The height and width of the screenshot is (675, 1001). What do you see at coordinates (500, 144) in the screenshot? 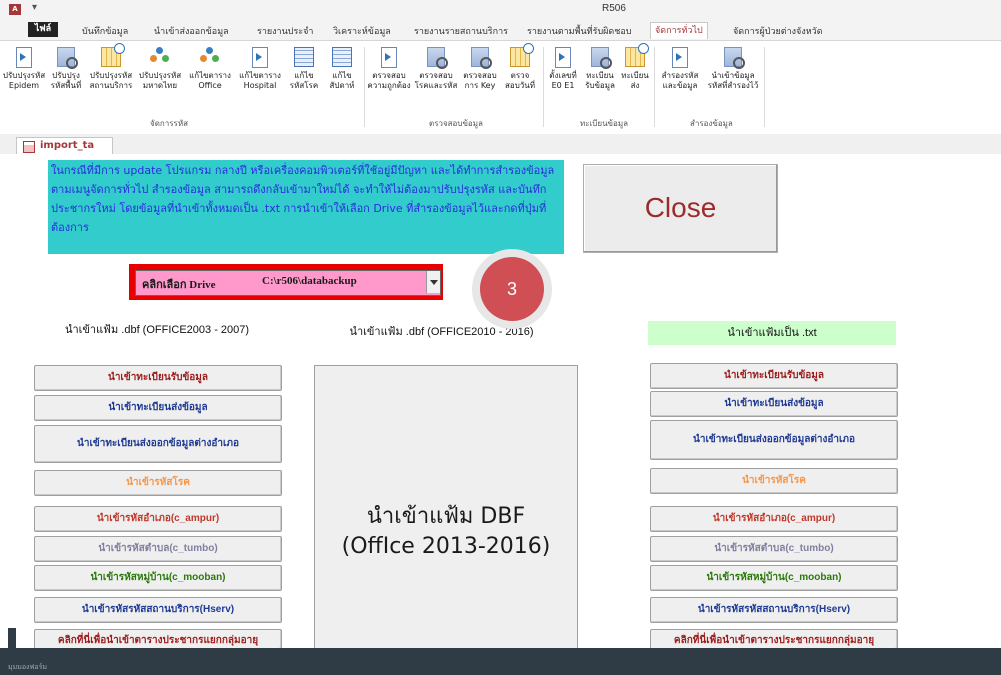
I see `object-tab-bar` at bounding box center [500, 144].